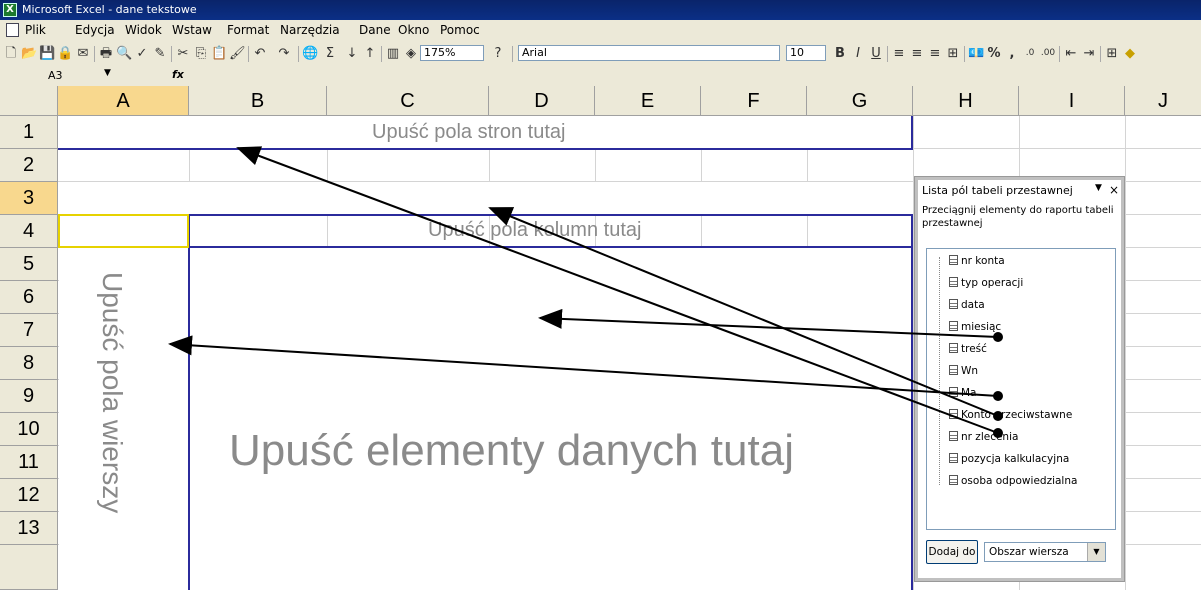 Image resolution: width=1201 pixels, height=590 pixels. What do you see at coordinates (768, 323) in the screenshot?
I see `arrow-miesiac-to-data` at bounding box center [768, 323].